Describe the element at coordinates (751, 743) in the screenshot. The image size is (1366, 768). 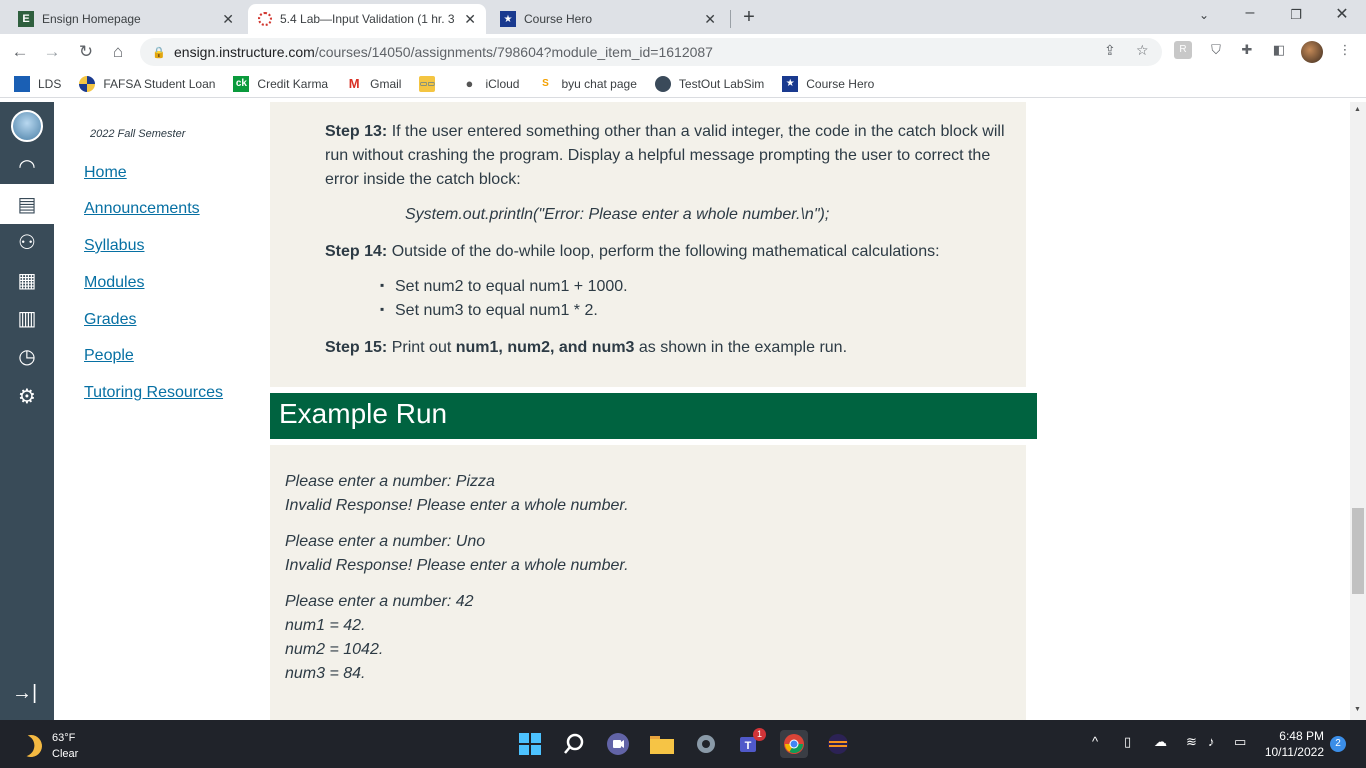
I see `teams-icon: T 1` at that location.